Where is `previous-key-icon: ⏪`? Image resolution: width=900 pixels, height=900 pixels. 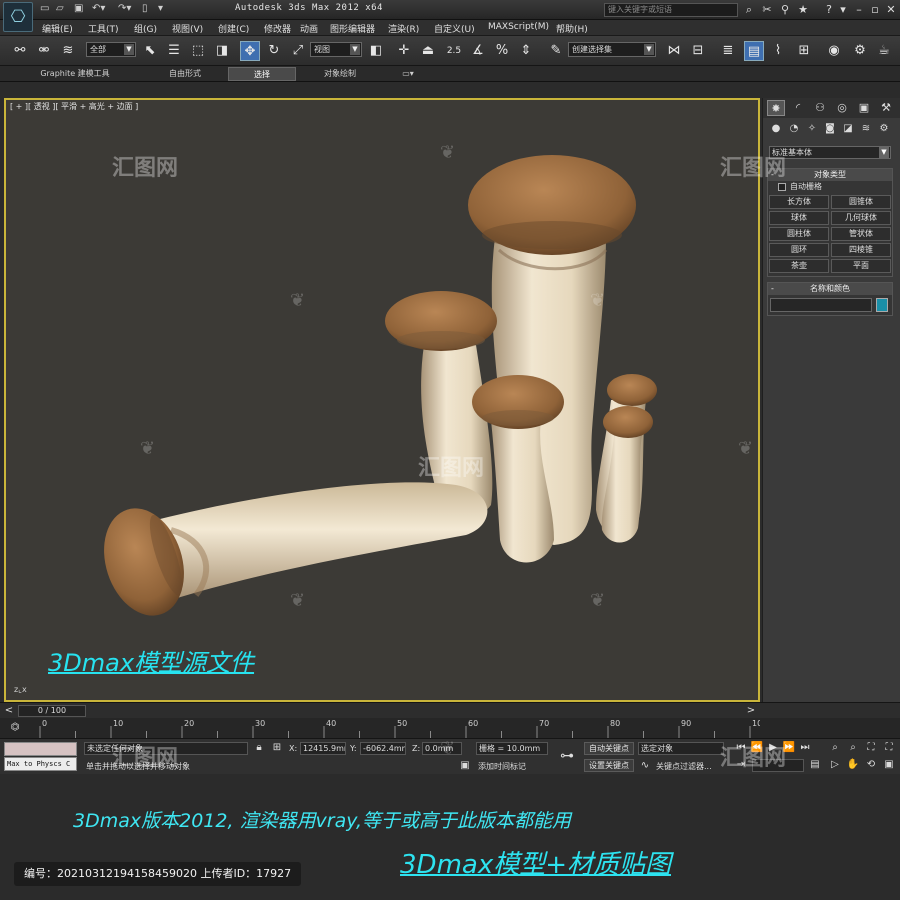 previous-key-icon: ⏪ is located at coordinates (757, 748).